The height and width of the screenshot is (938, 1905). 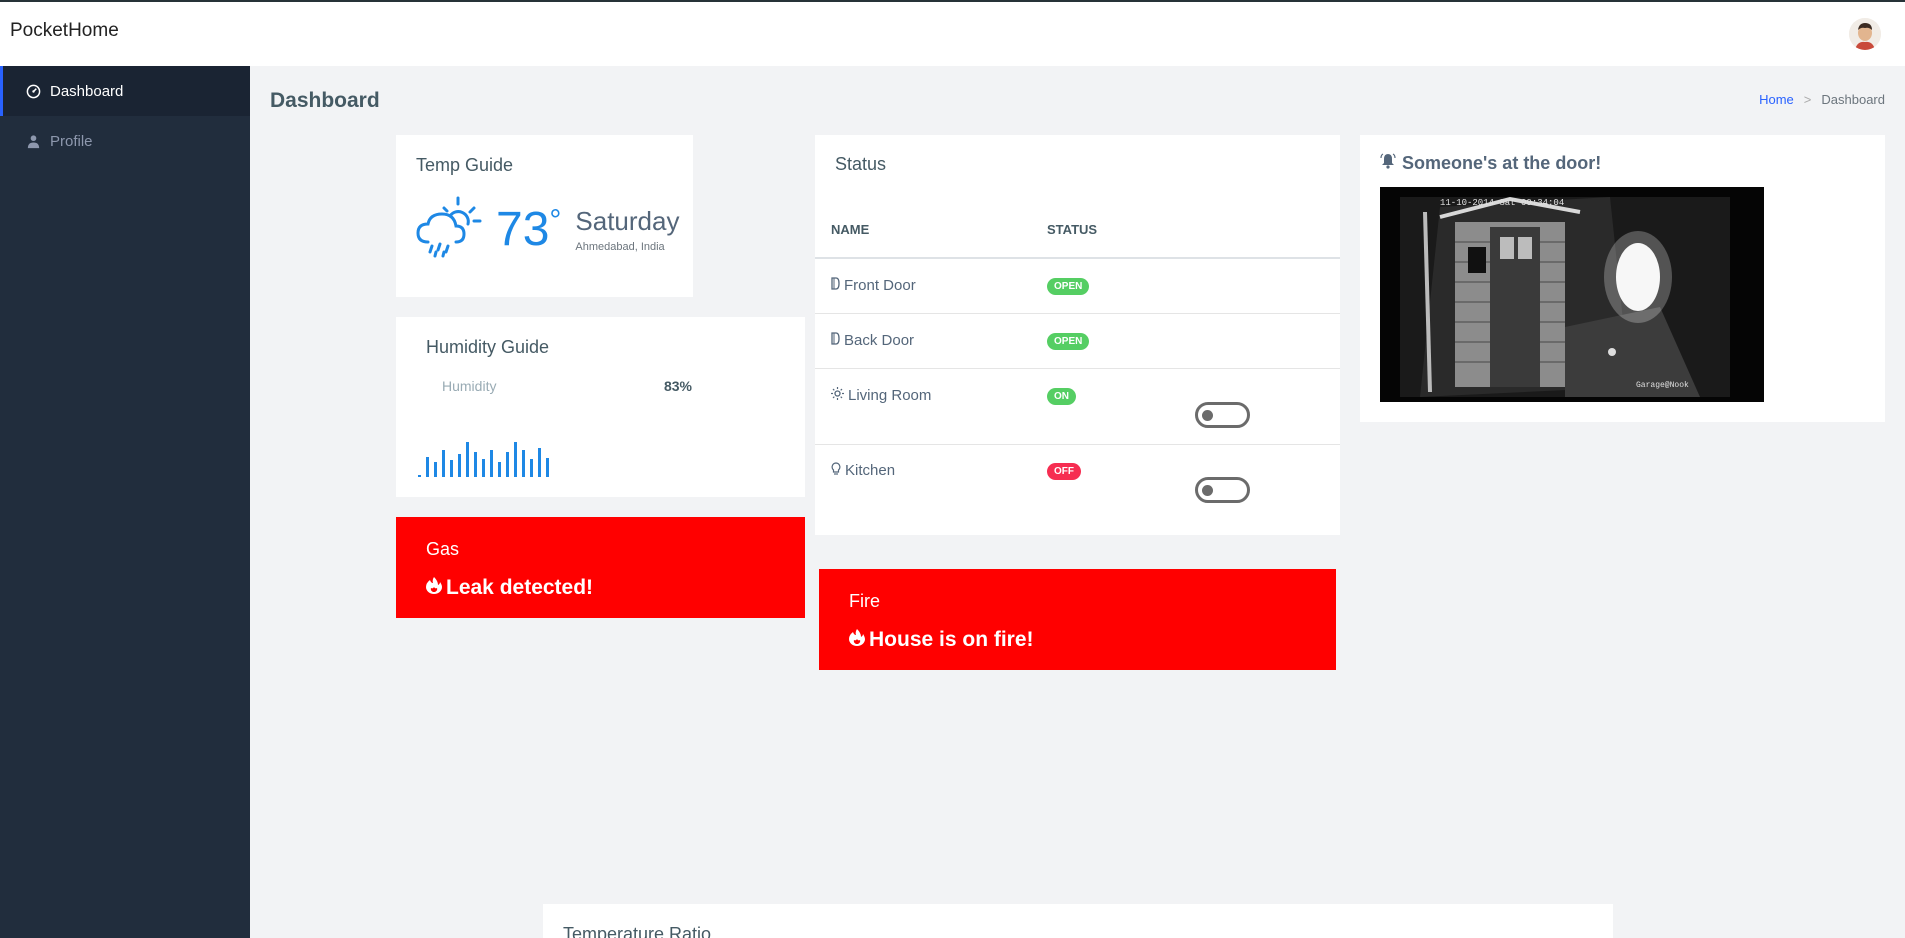 What do you see at coordinates (451, 229) in the screenshot?
I see `cloud-sun-rain-icon` at bounding box center [451, 229].